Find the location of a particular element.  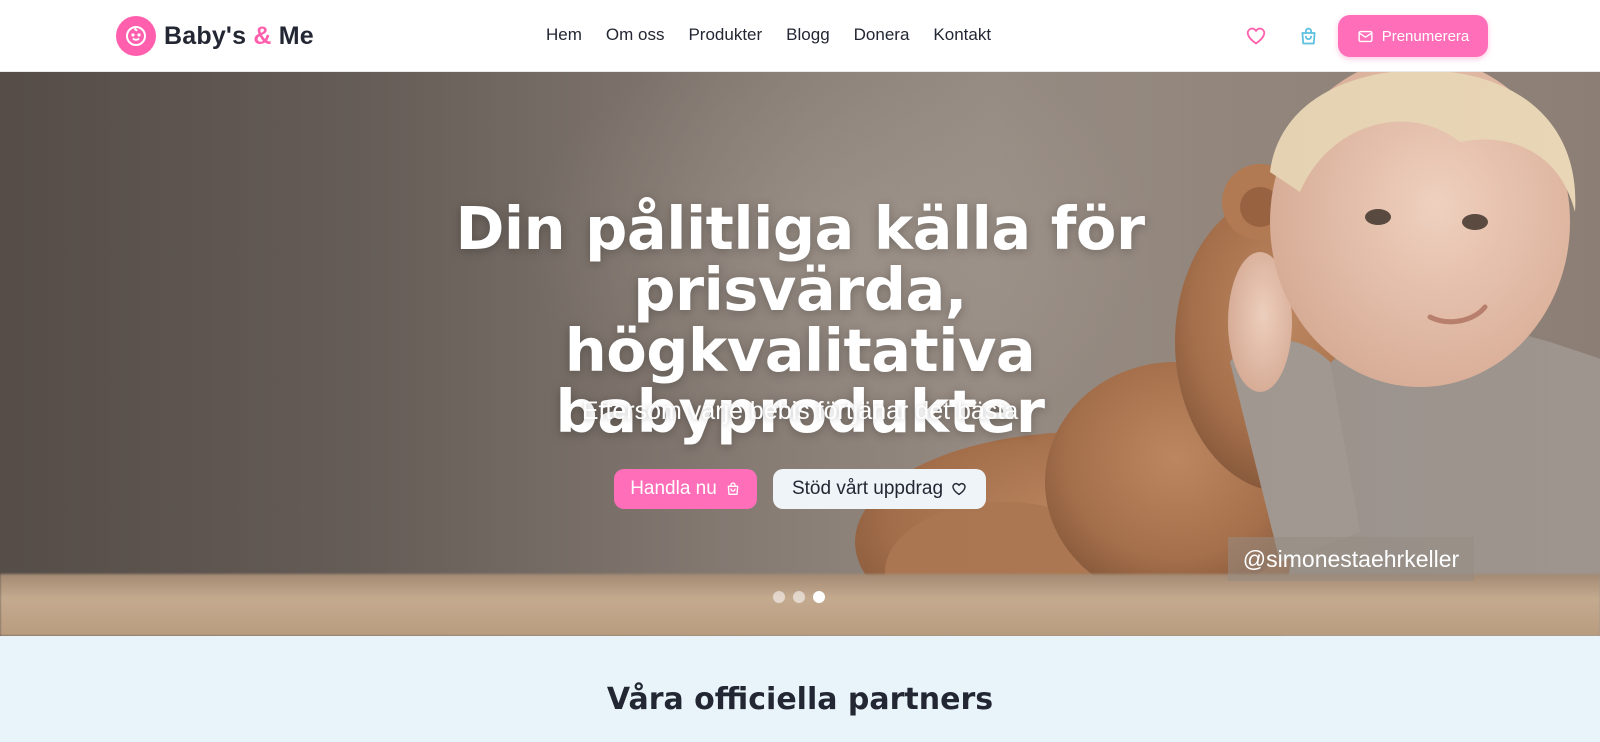

brand-name-part1: Baby's is located at coordinates (209, 35).